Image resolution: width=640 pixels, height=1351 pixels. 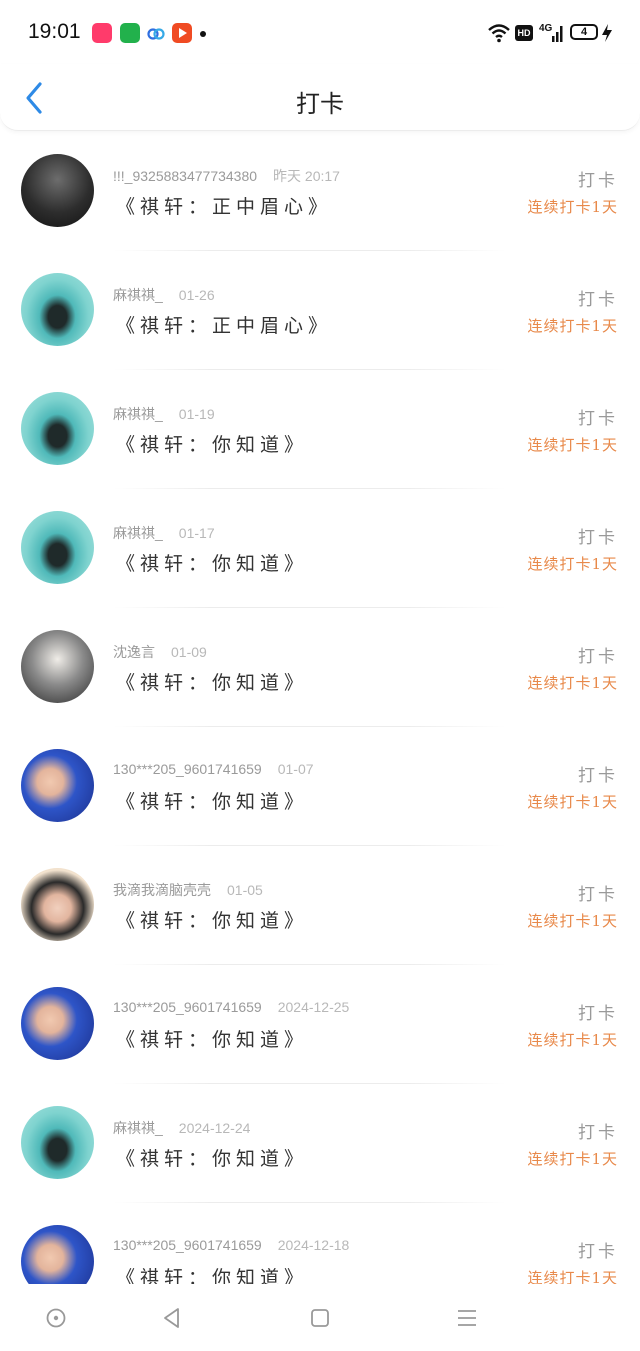 What do you see at coordinates (160, 652) in the screenshot?
I see `user-name: 沈逸言 01-09` at bounding box center [160, 652].